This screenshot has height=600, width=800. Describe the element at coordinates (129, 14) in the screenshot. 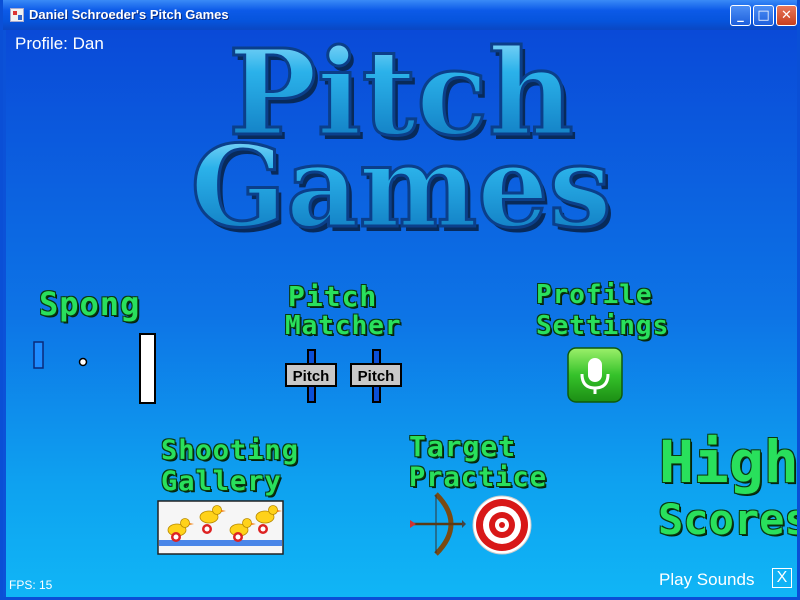

I see `window-title: Daniel Schroeder's Pitch Games` at that location.